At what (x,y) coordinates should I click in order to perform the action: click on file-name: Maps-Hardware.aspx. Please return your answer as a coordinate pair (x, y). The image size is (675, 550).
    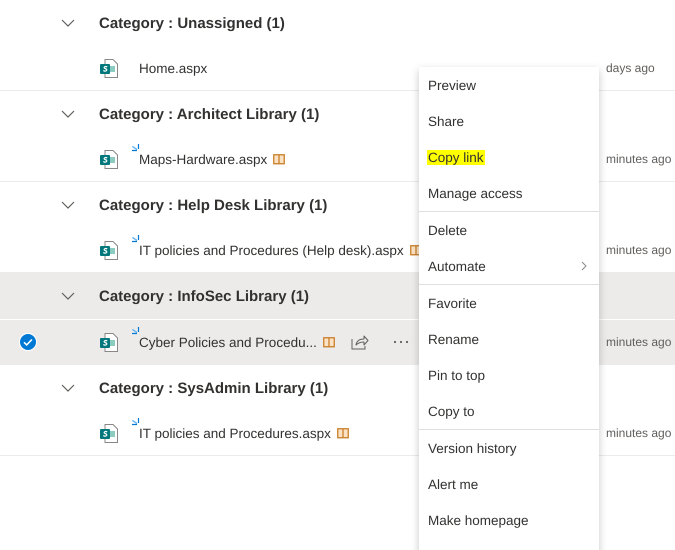
    Looking at the image, I should click on (203, 159).